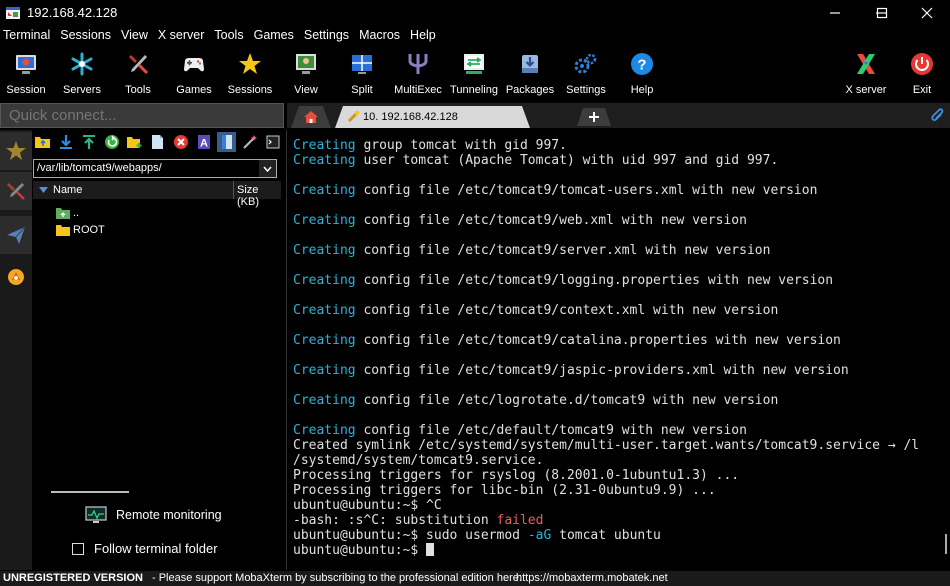  Describe the element at coordinates (203, 142) in the screenshot. I see `sftp-rename-button: A` at that location.